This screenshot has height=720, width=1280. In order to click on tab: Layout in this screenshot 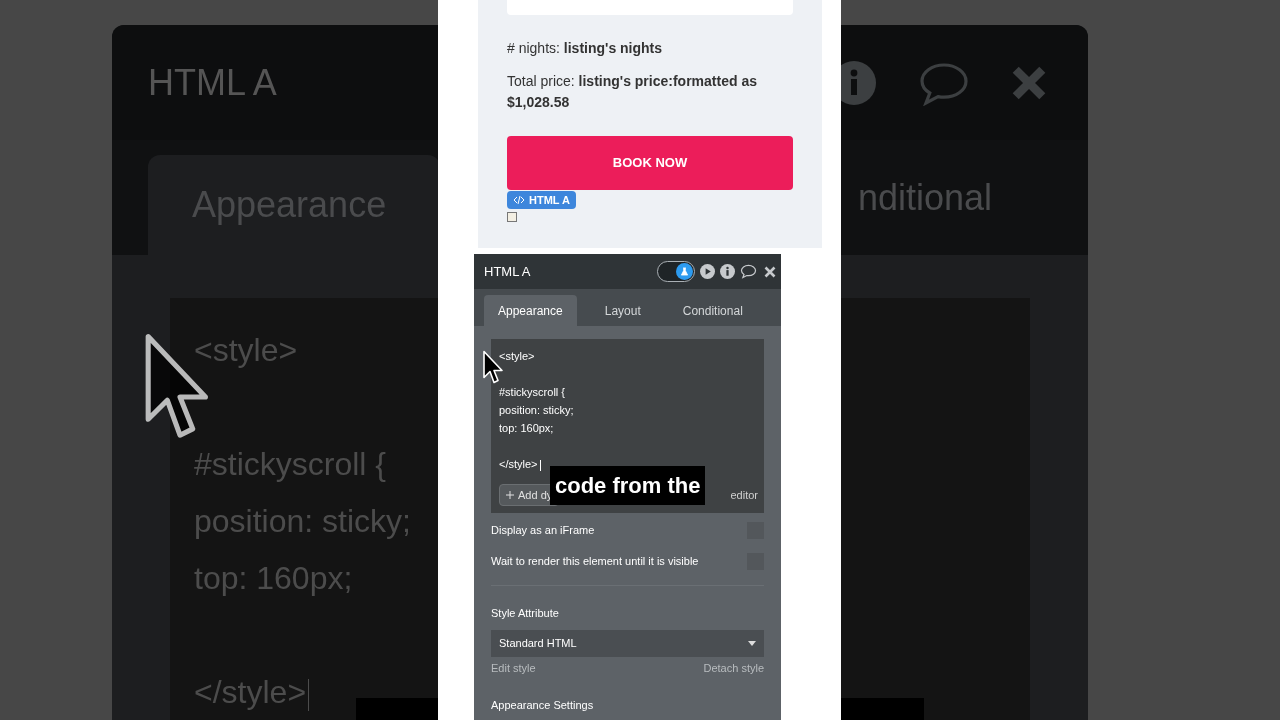, I will do `click(622, 310)`.